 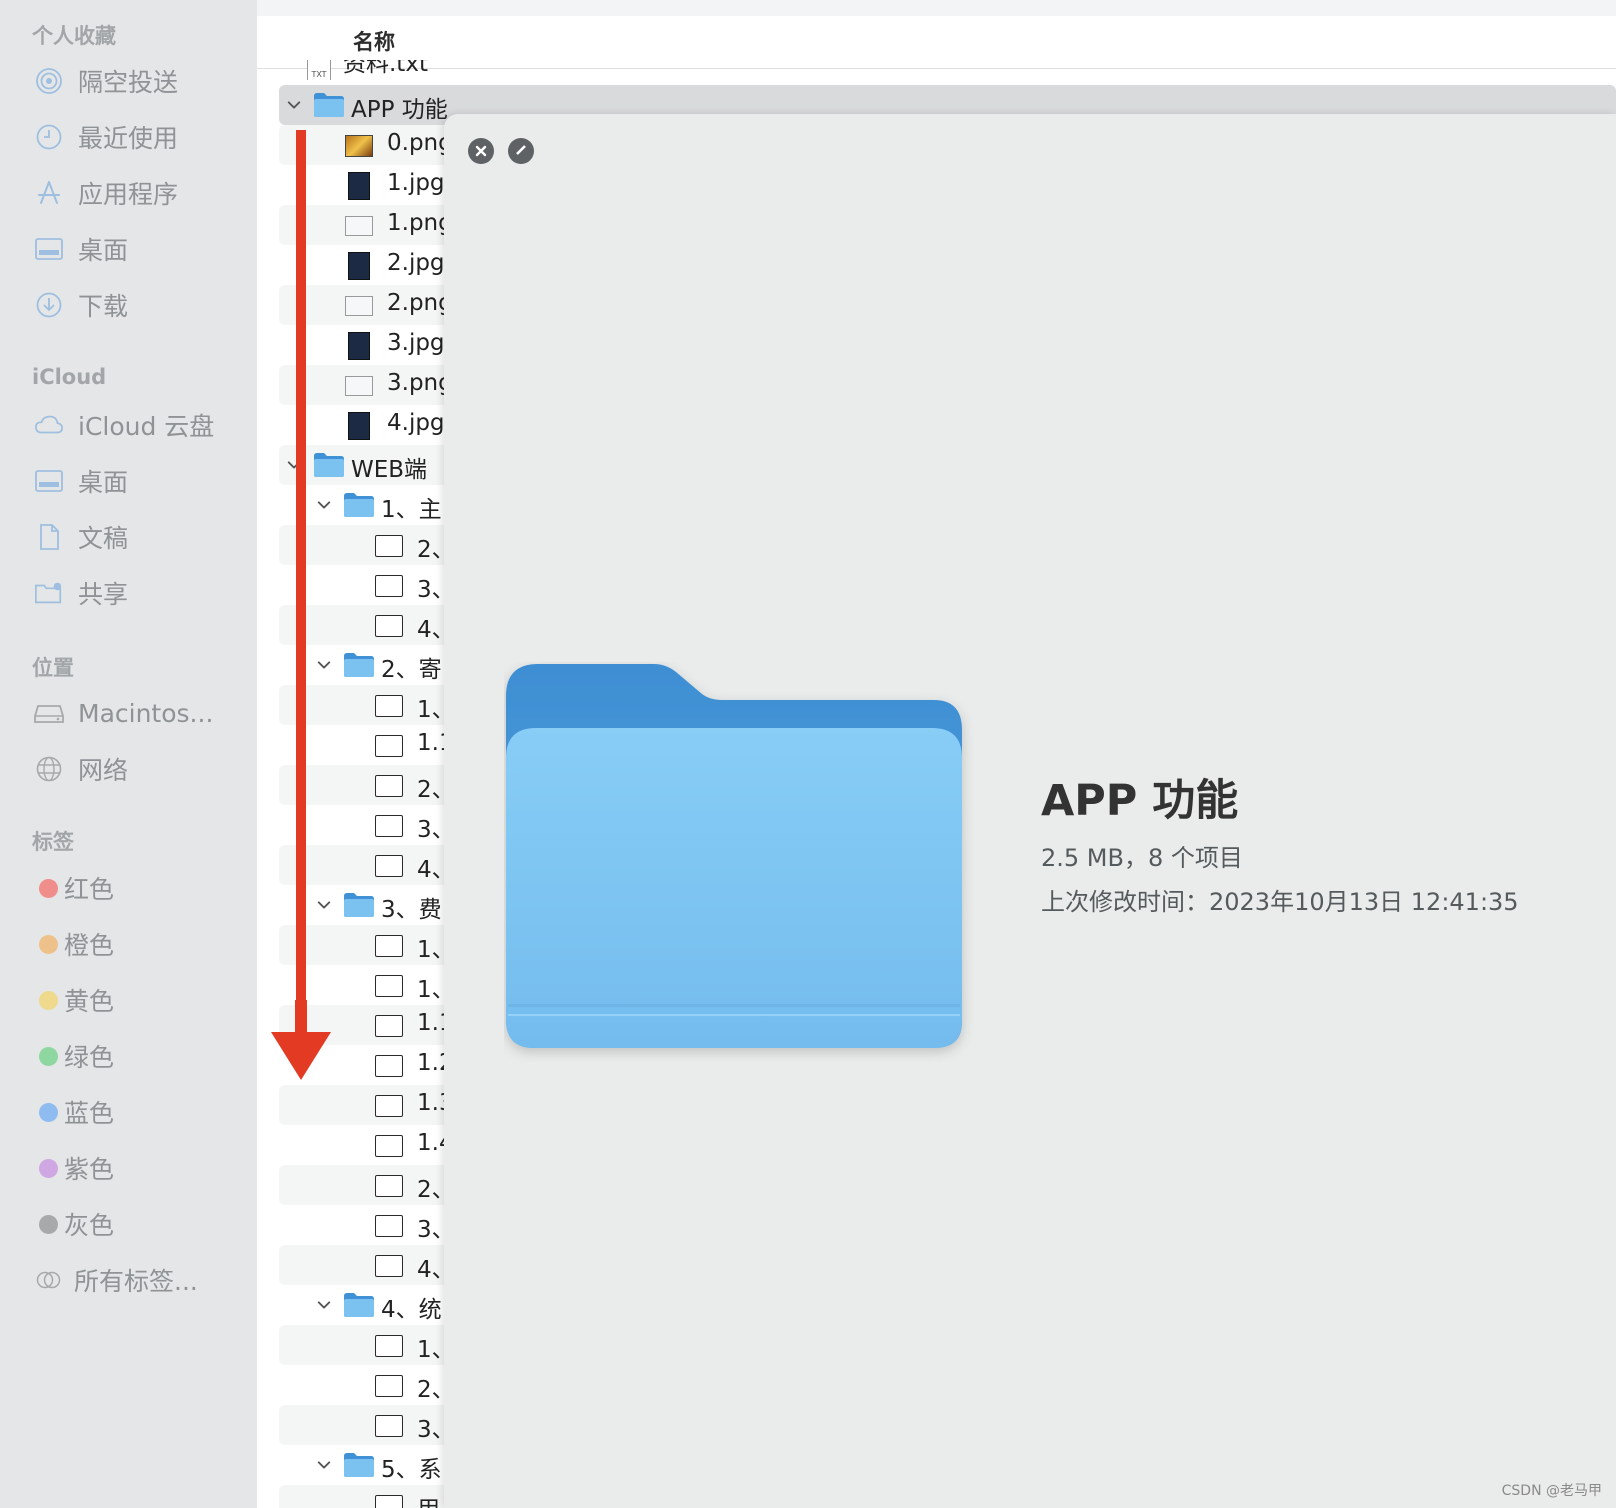 I want to click on row-name-label: 4.jpg, so click(x=416, y=423).